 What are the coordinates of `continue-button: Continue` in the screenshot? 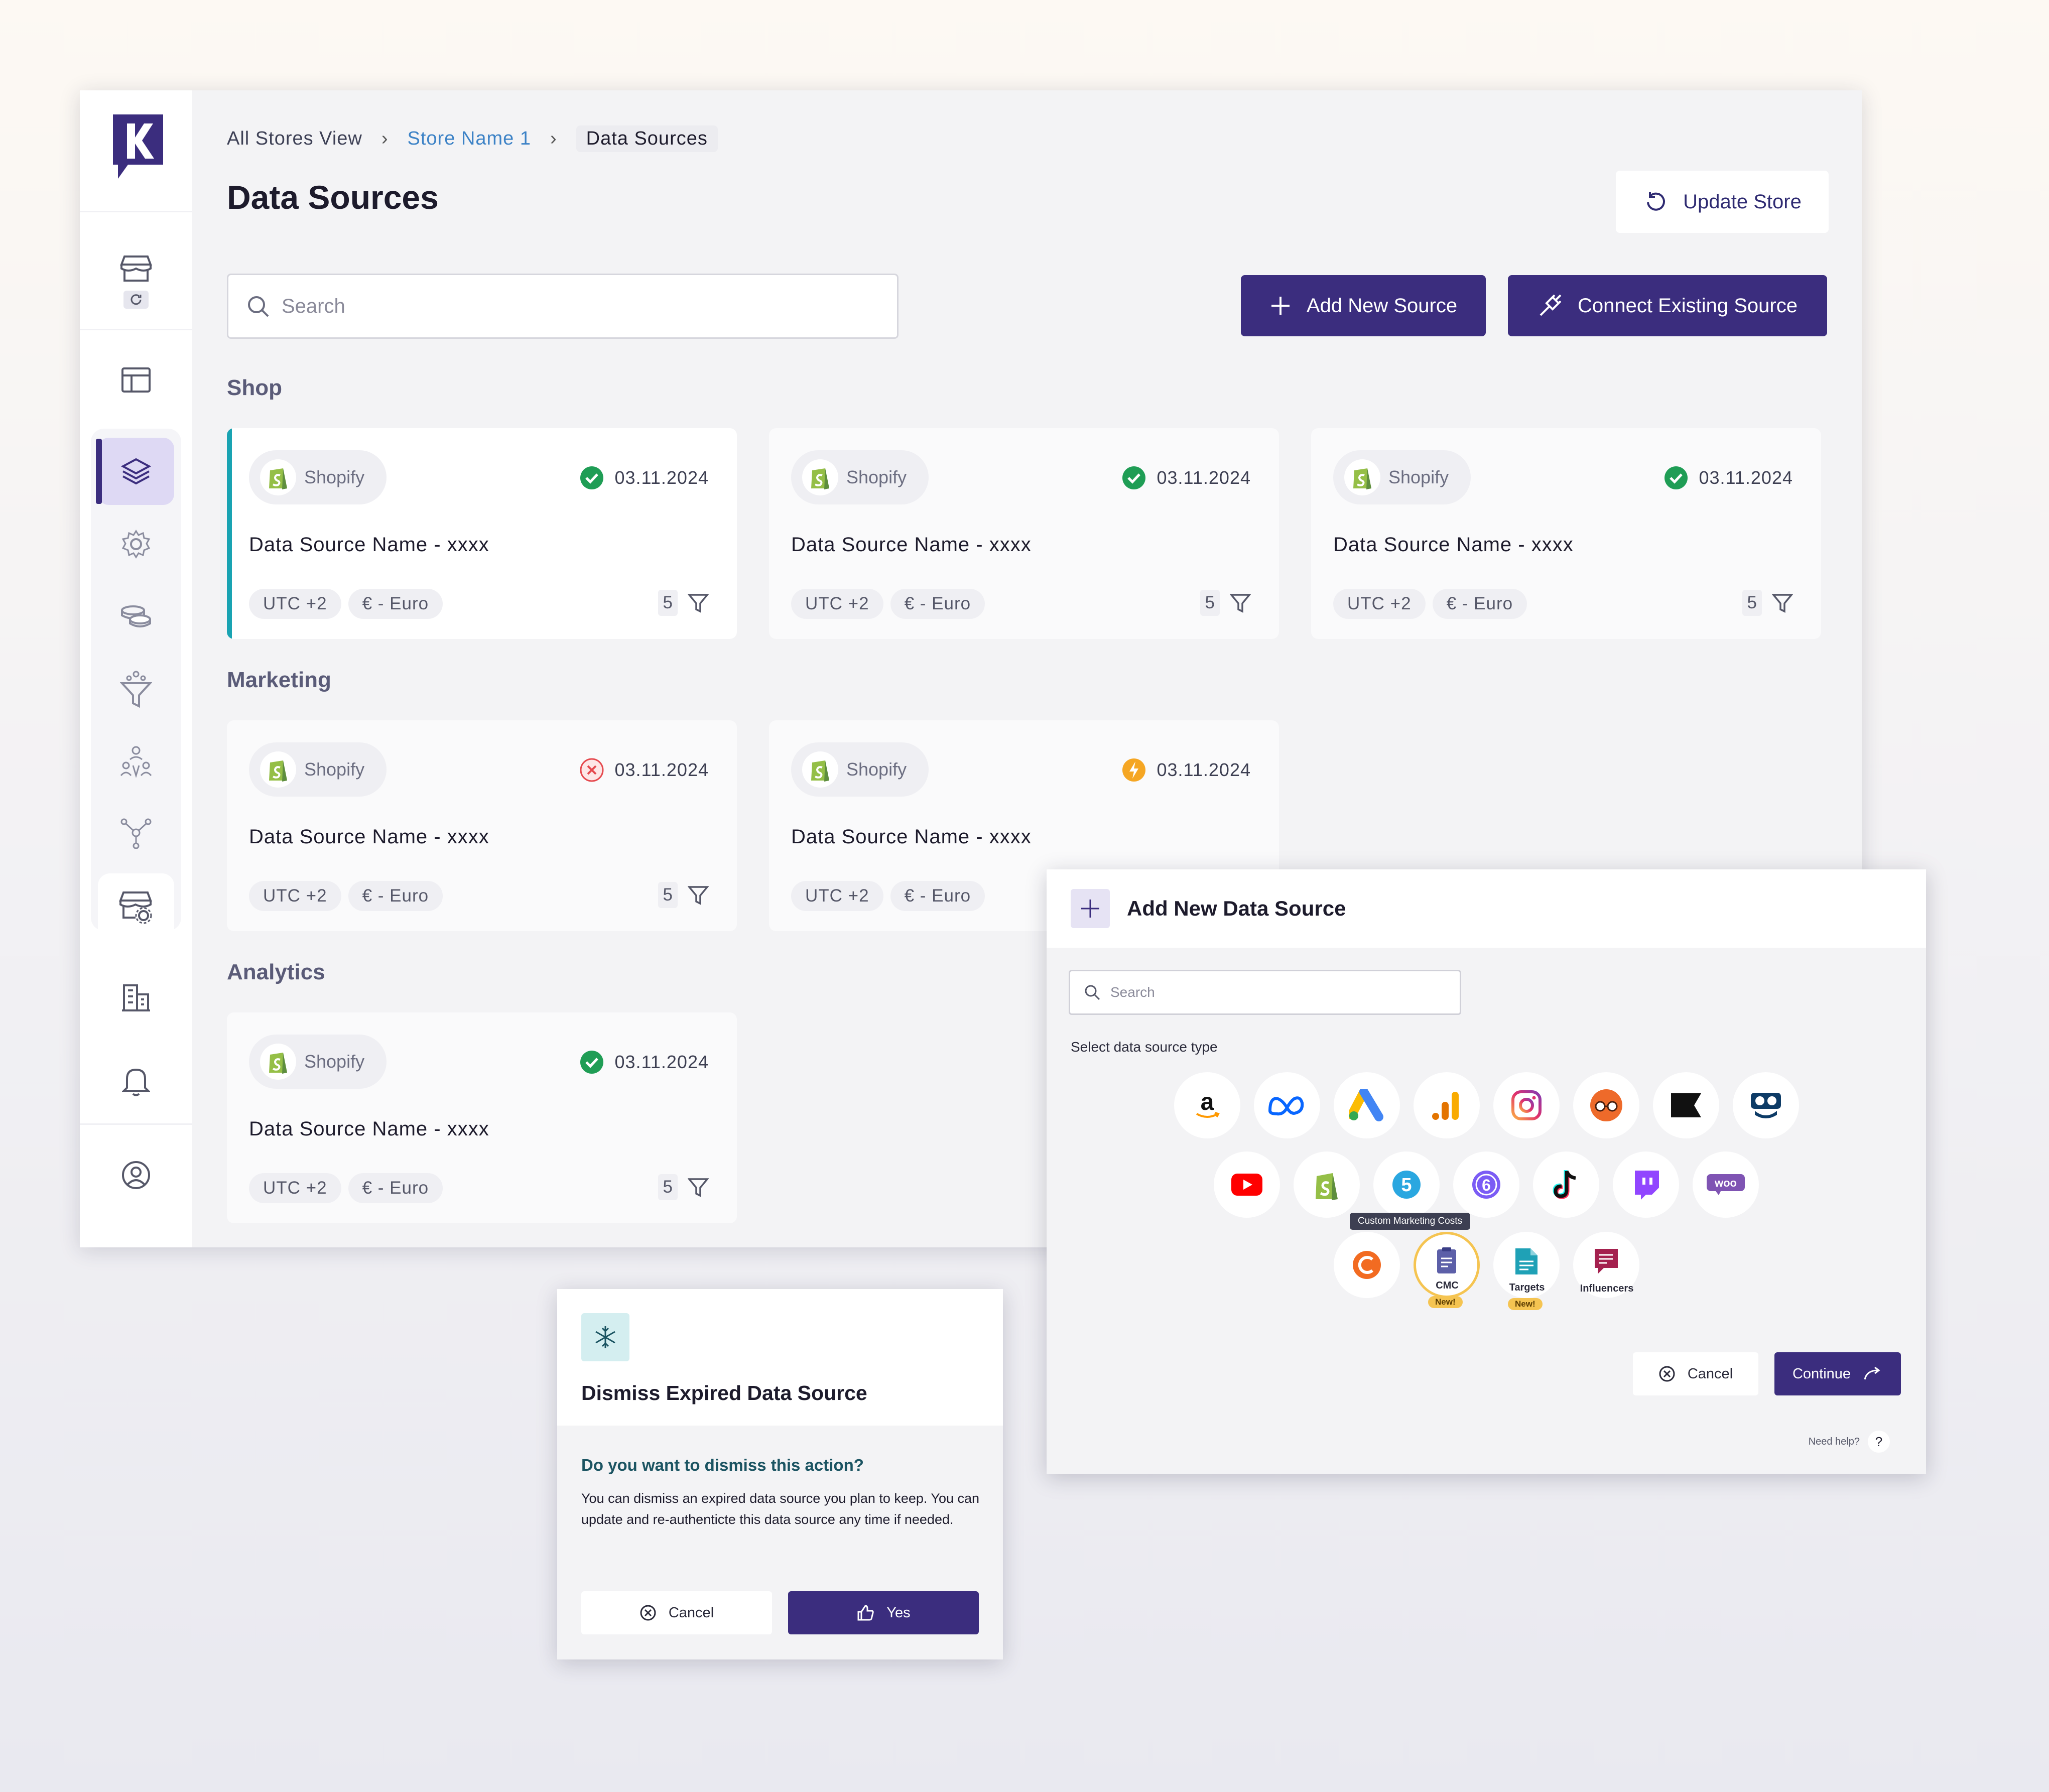 It's located at (1837, 1373).